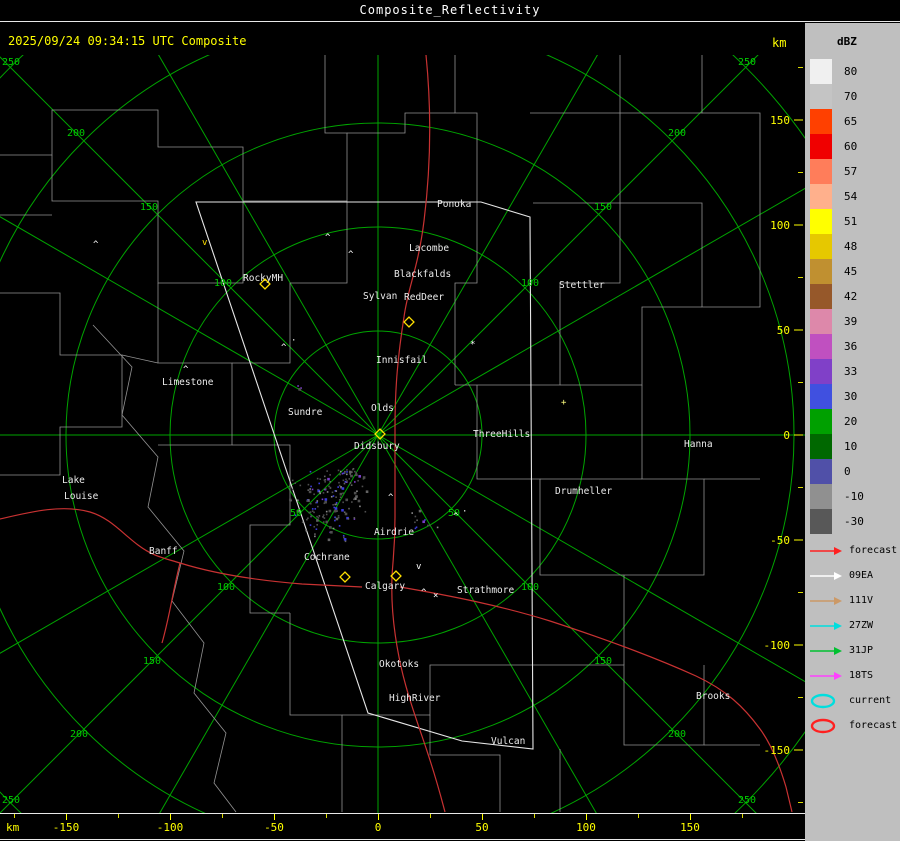 This screenshot has width=900, height=841. What do you see at coordinates (851, 296) in the screenshot?
I see `colorbar-value: 42` at bounding box center [851, 296].